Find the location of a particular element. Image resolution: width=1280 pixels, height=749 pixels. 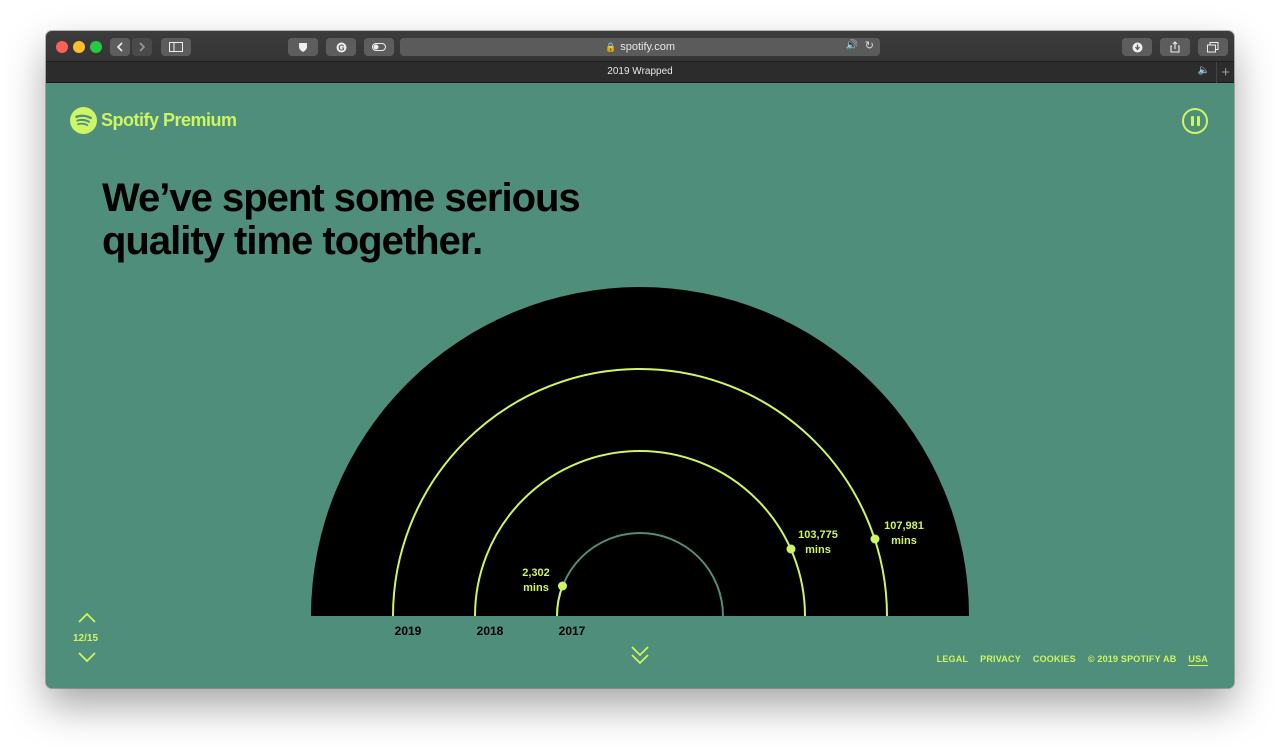

svg-text: G is located at coordinates (341, 47).